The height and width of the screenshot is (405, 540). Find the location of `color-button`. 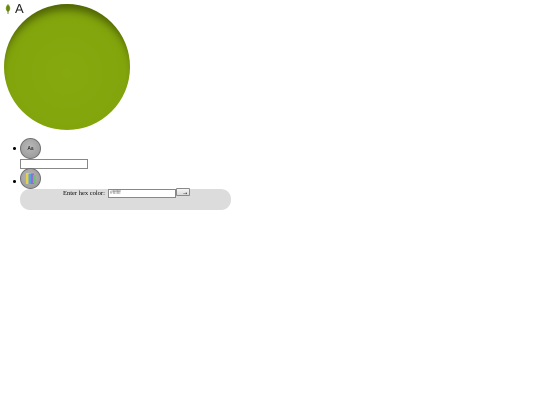

color-button is located at coordinates (30, 178).